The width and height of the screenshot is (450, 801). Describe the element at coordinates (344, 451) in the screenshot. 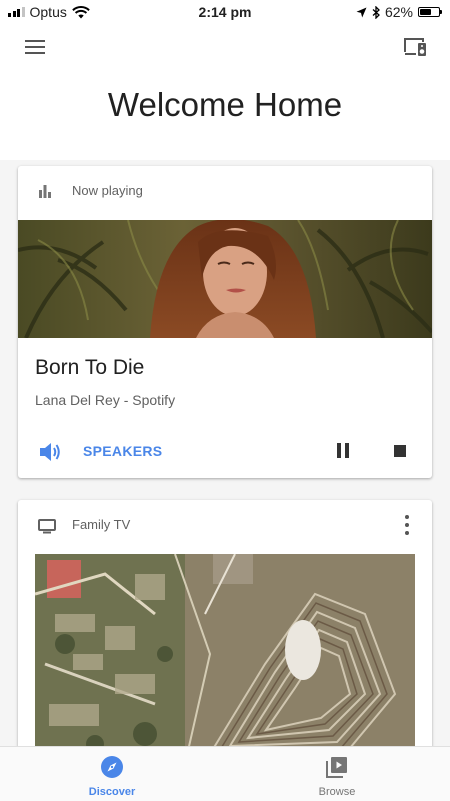

I see `pause-icon` at that location.